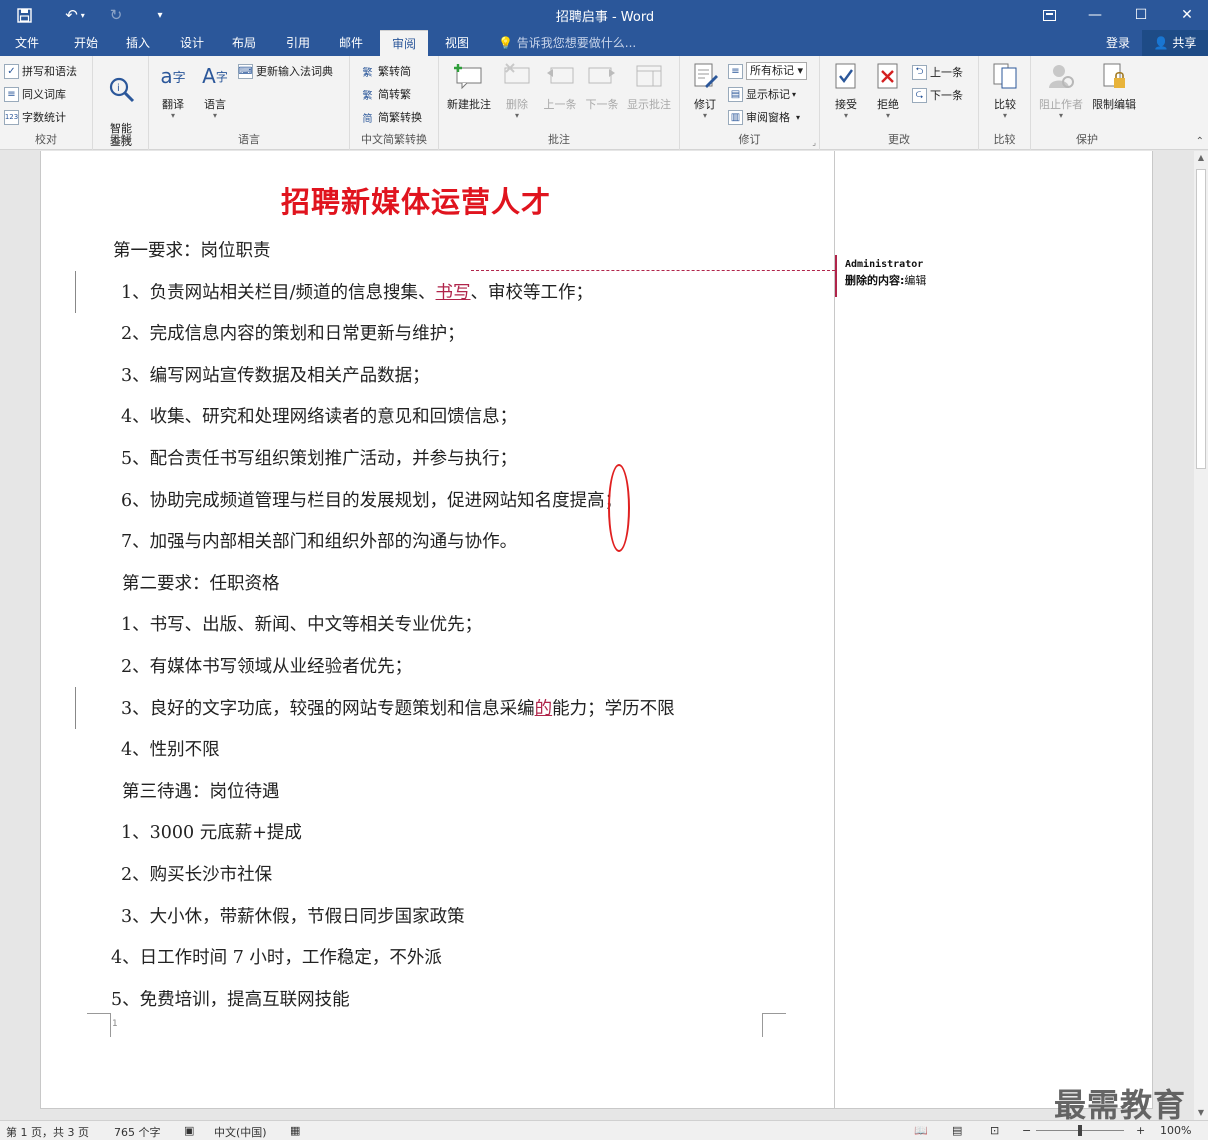 Image resolution: width=1208 pixels, height=1140 pixels. What do you see at coordinates (170, 748) in the screenshot?
I see `document-line: 4、性别不限` at bounding box center [170, 748].